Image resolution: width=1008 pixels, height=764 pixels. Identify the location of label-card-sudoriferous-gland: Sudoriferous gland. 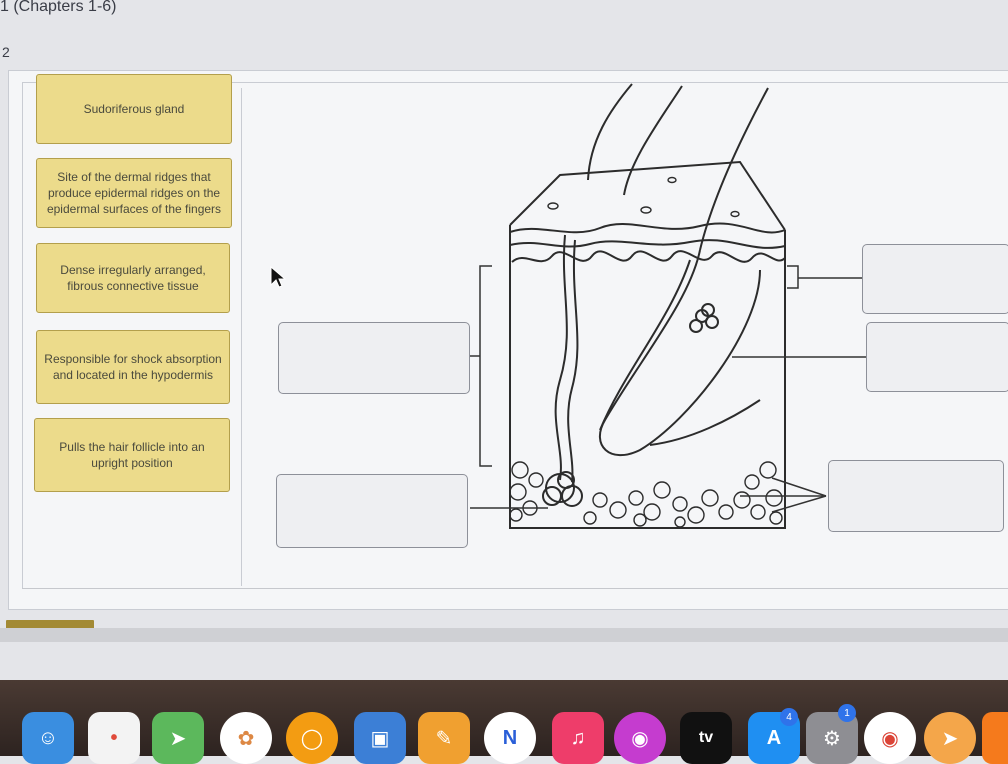
(134, 109).